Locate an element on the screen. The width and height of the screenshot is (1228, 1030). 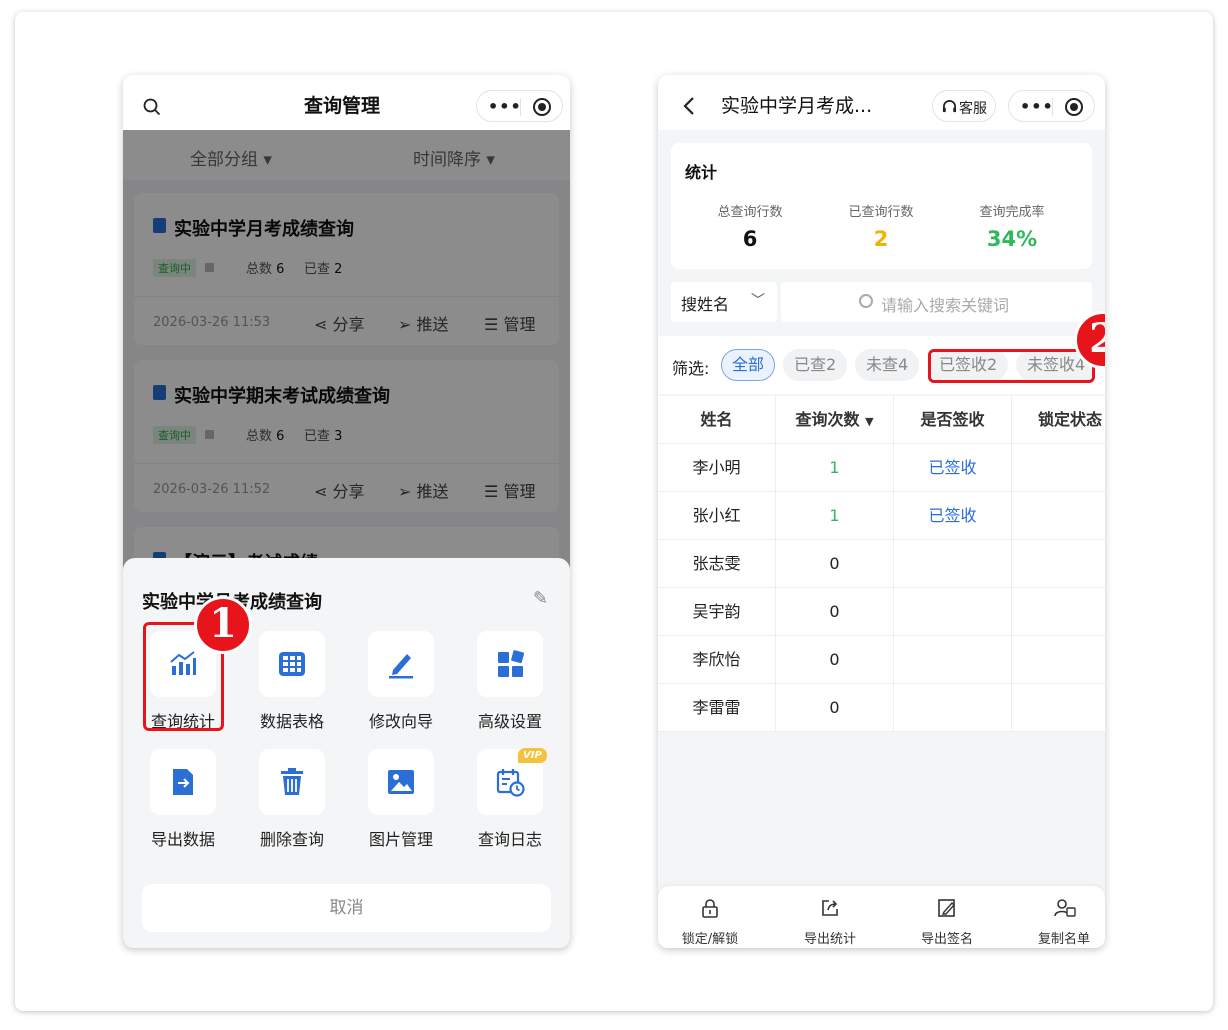
search-row: 搜姓名 ﹀ 请输入搜索关键词 is located at coordinates (881, 302).